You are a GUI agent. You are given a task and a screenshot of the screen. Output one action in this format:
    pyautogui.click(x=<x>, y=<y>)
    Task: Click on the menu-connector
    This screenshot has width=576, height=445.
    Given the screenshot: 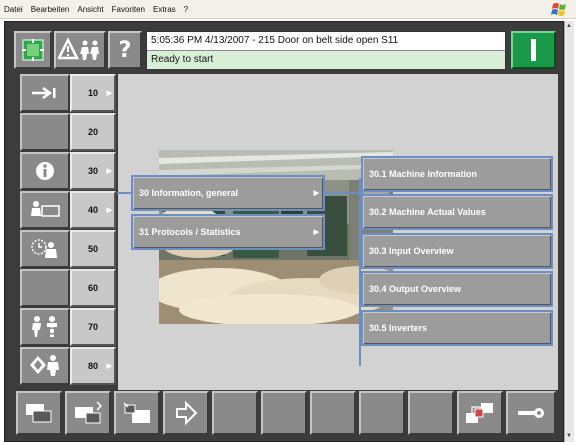 What is the action you would take?
    pyautogui.click(x=344, y=193)
    